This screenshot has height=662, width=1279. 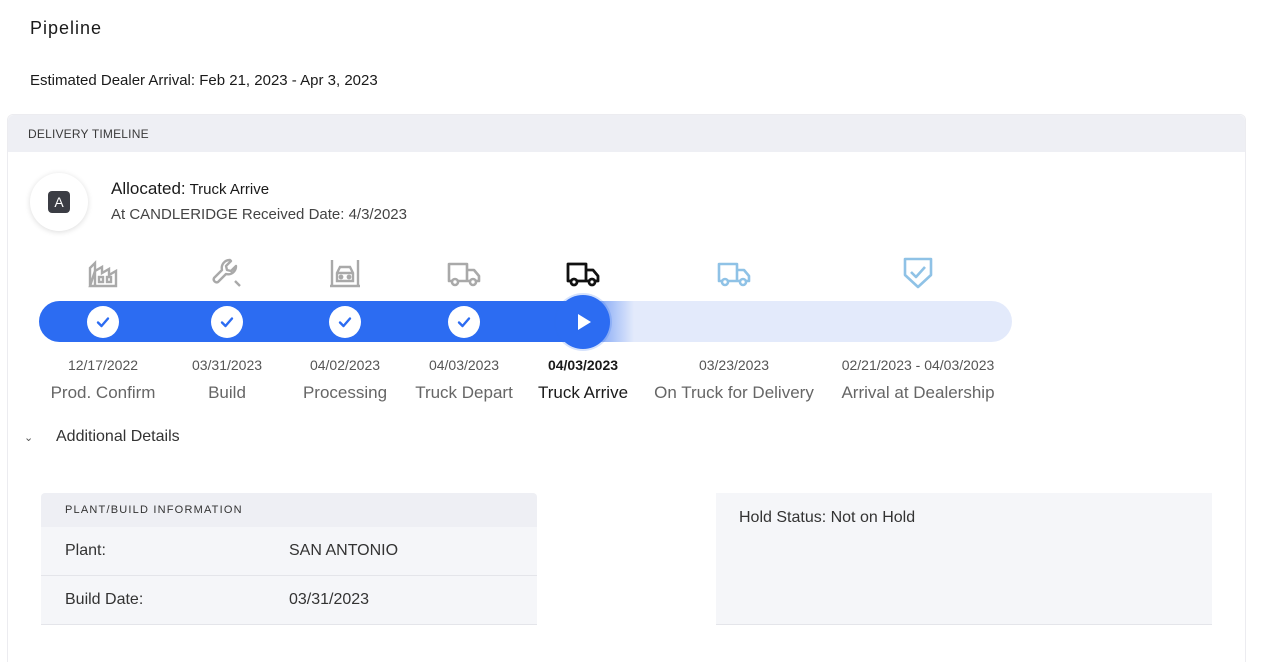 What do you see at coordinates (583, 392) in the screenshot?
I see `stage-label: Truck Arrive` at bounding box center [583, 392].